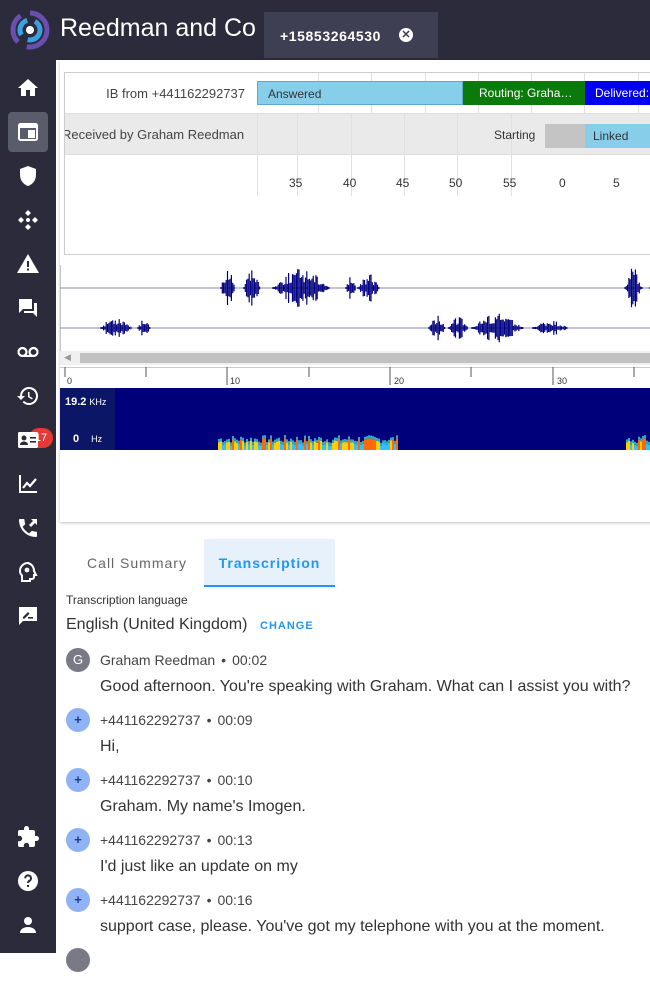 The image size is (650, 1008). I want to click on sidebar-item-window, so click(28, 132).